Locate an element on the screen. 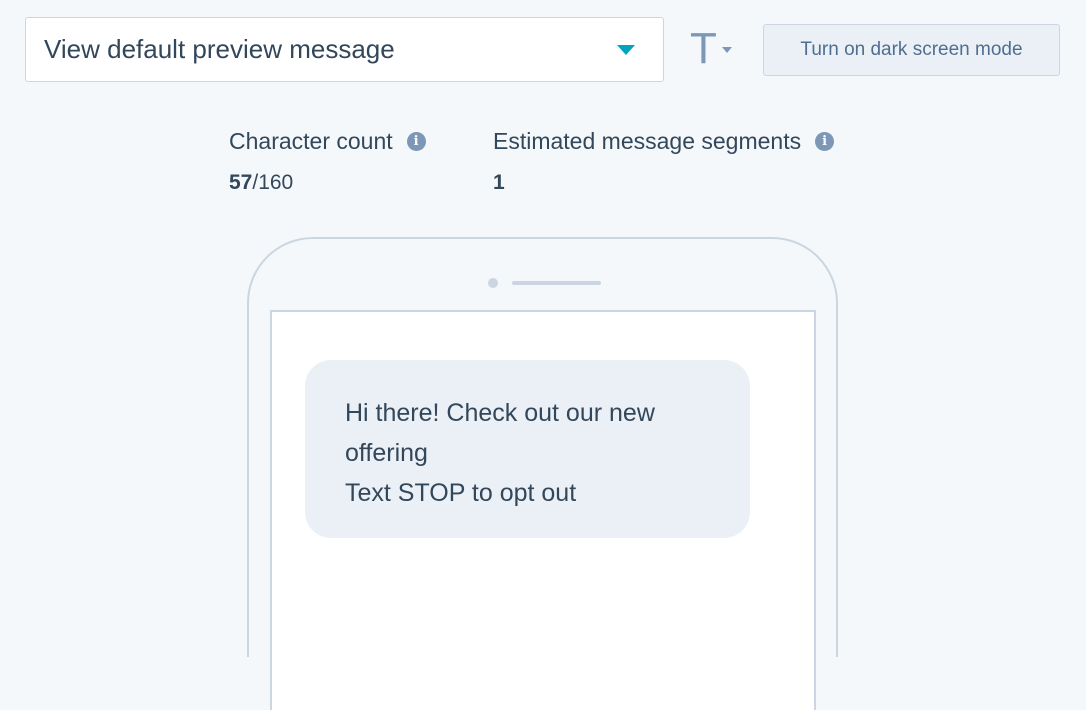  character-count-stat: Character count i 57/160 is located at coordinates (327, 161).